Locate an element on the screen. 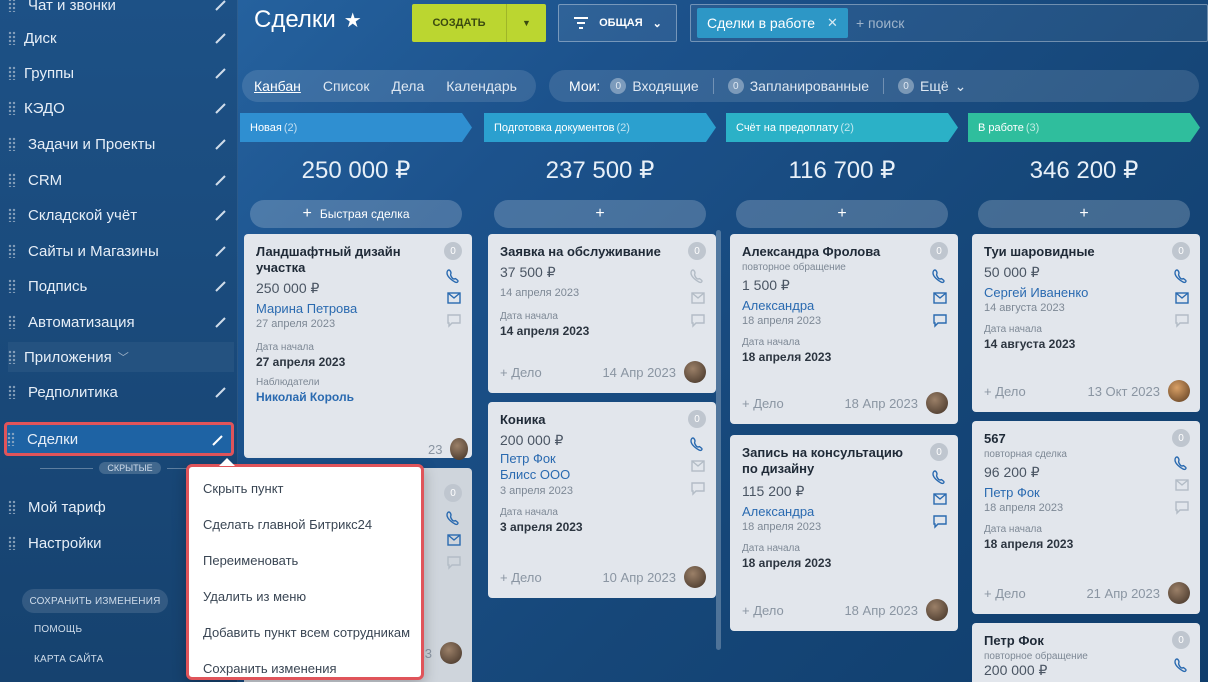  menu-item-redpolicy: Редполитика is located at coordinates (121, 392).